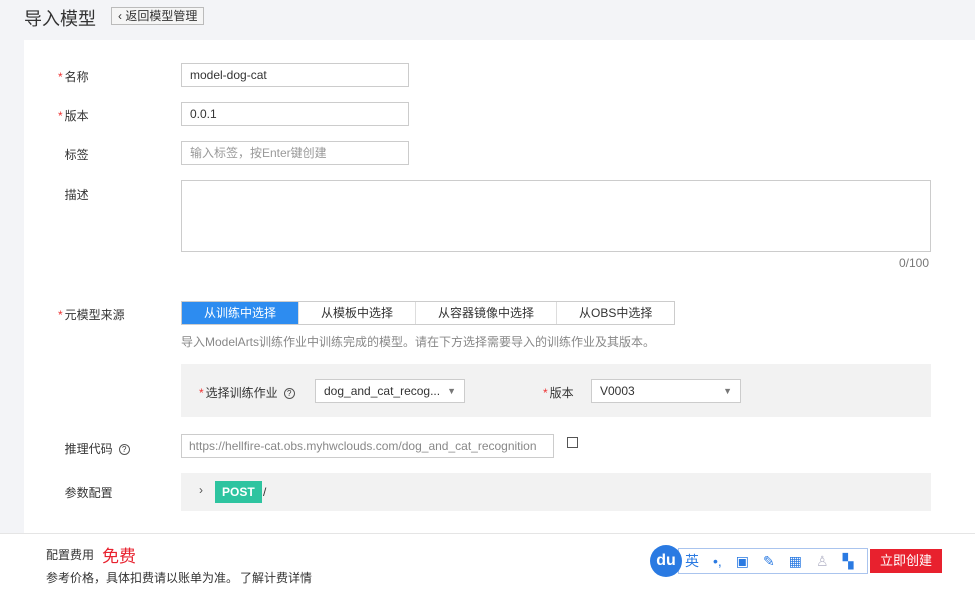 The image size is (975, 590). Describe the element at coordinates (615, 313) in the screenshot. I see `tab-obs: 从OBS中选择` at that location.